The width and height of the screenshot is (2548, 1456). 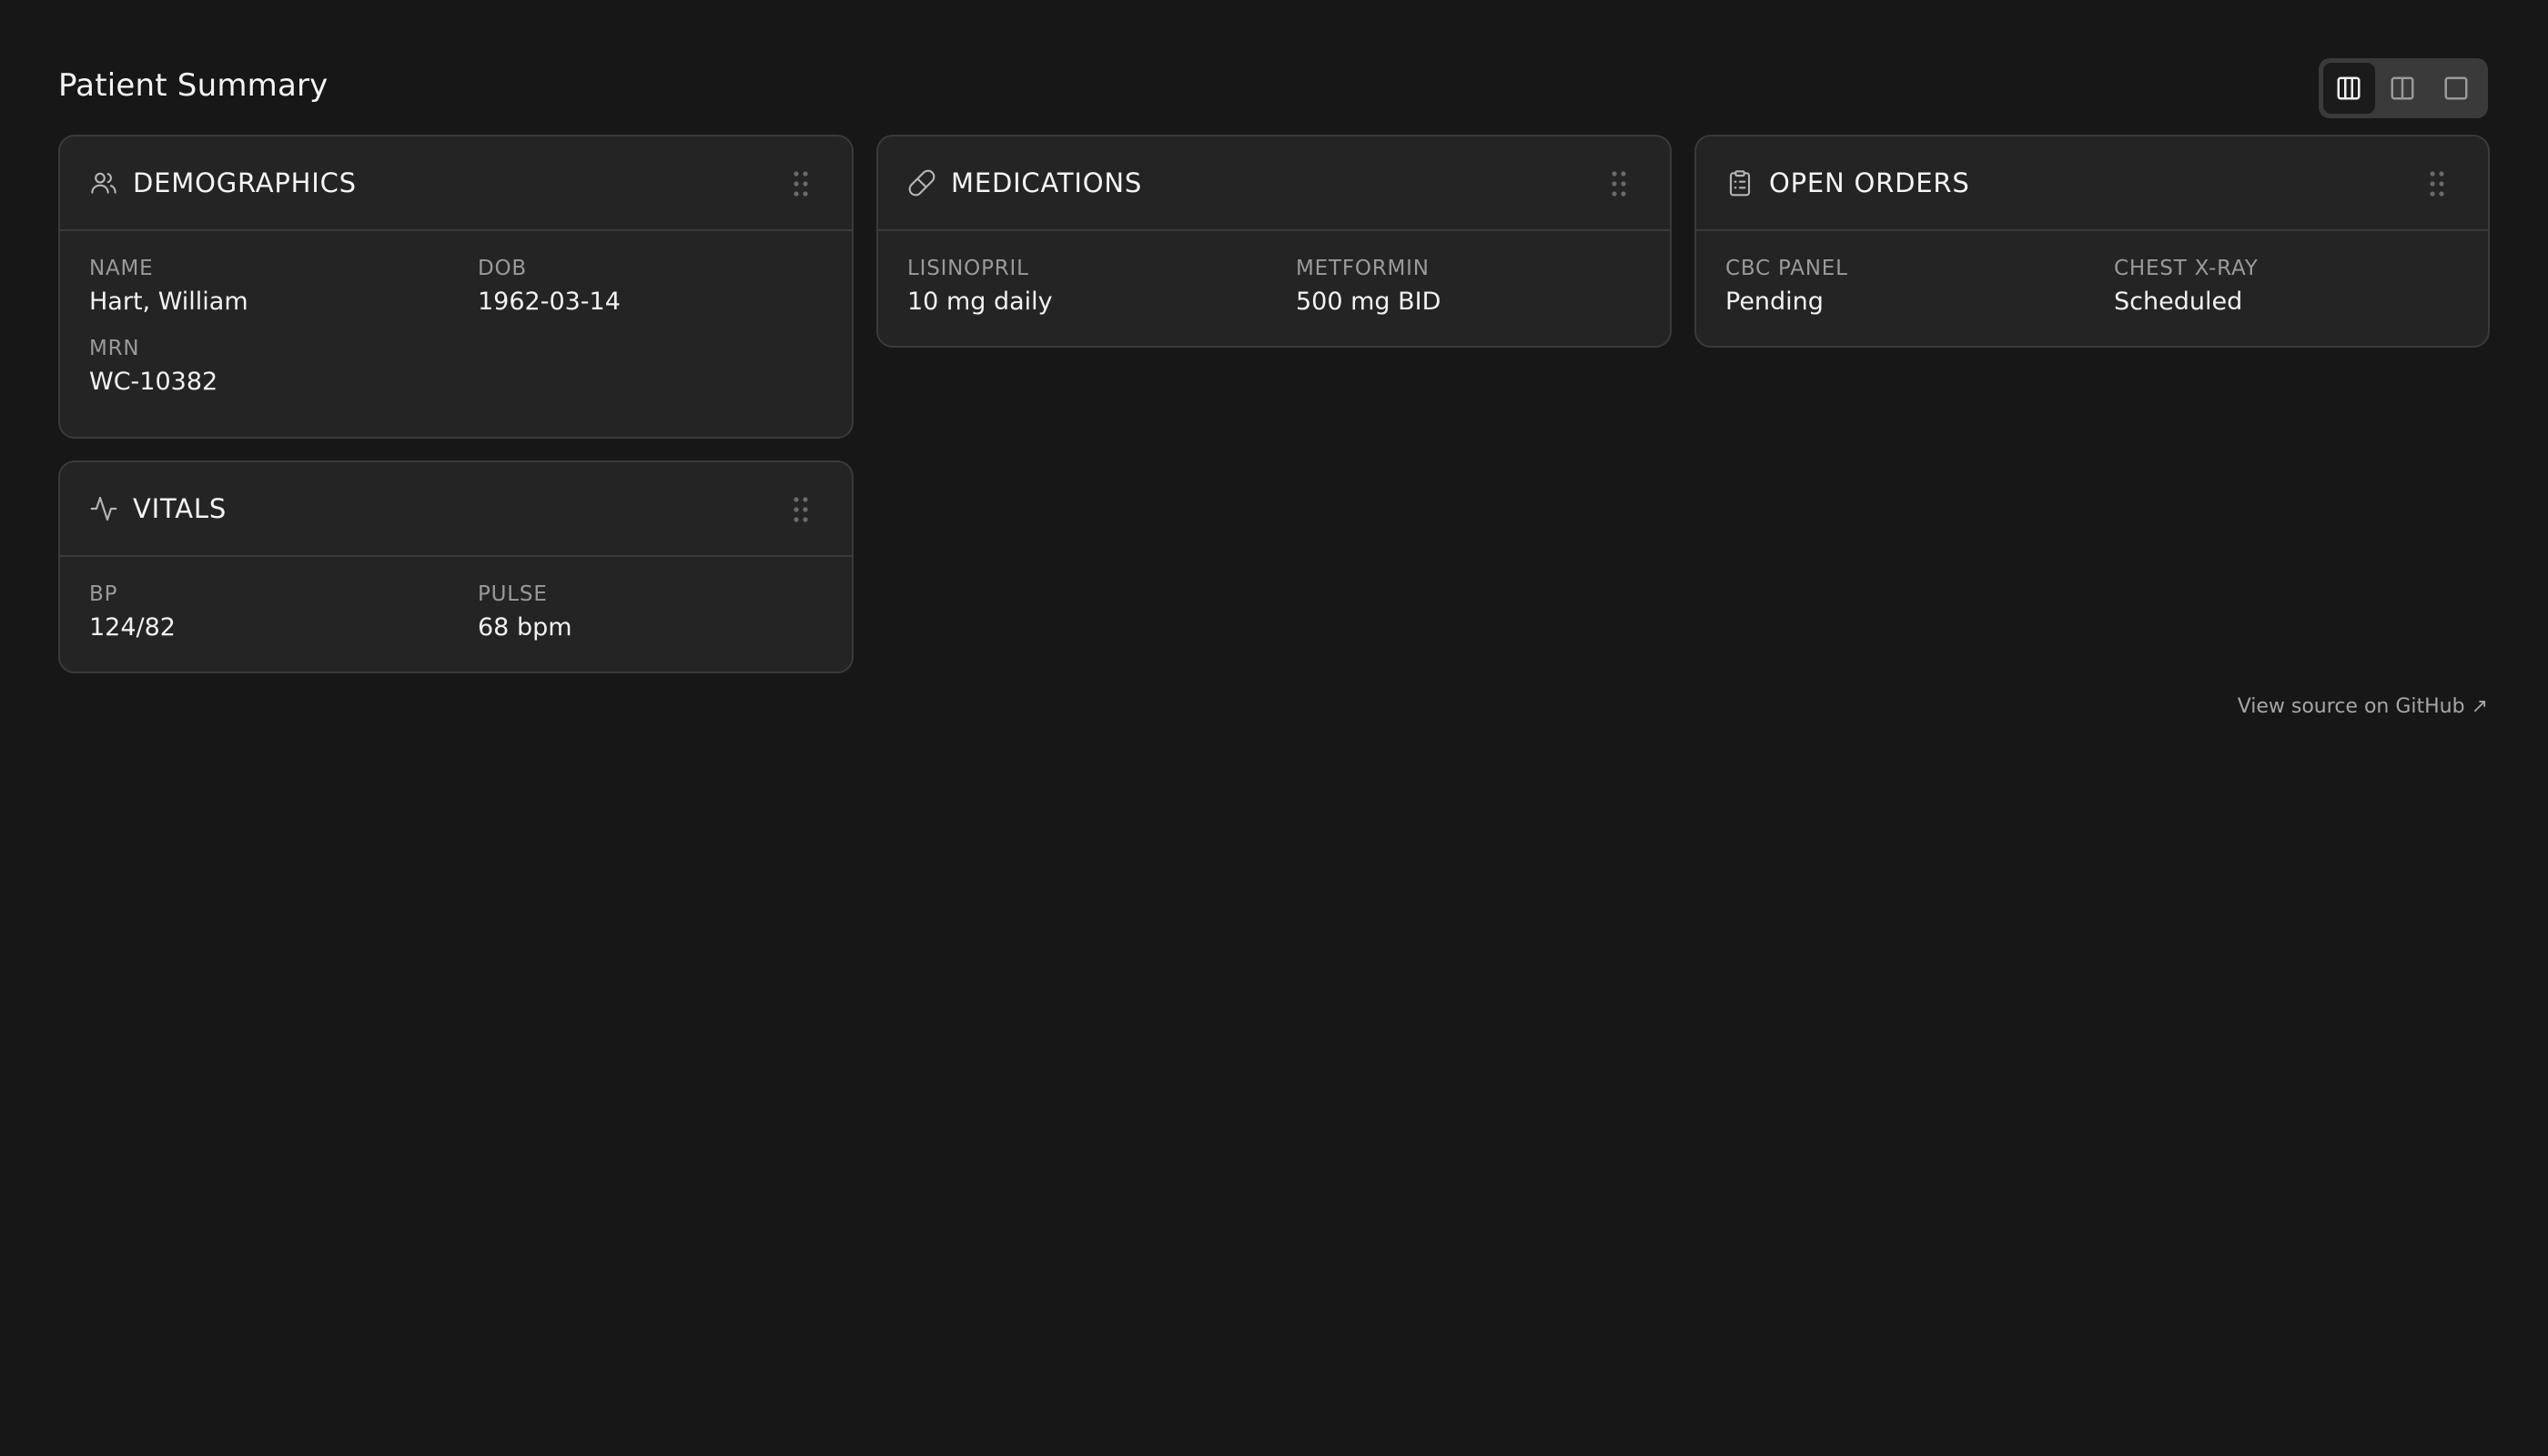 What do you see at coordinates (104, 509) in the screenshot?
I see `activity-icon` at bounding box center [104, 509].